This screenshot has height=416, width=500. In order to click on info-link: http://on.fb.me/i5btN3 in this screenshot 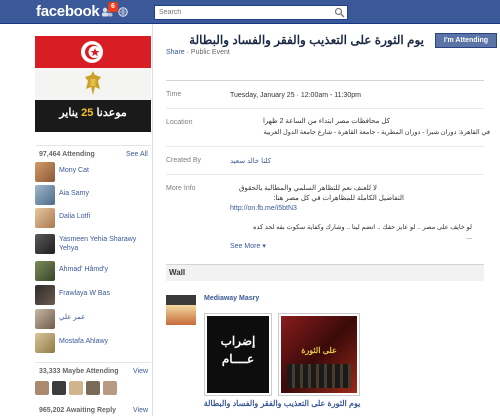, I will do `click(263, 208)`.